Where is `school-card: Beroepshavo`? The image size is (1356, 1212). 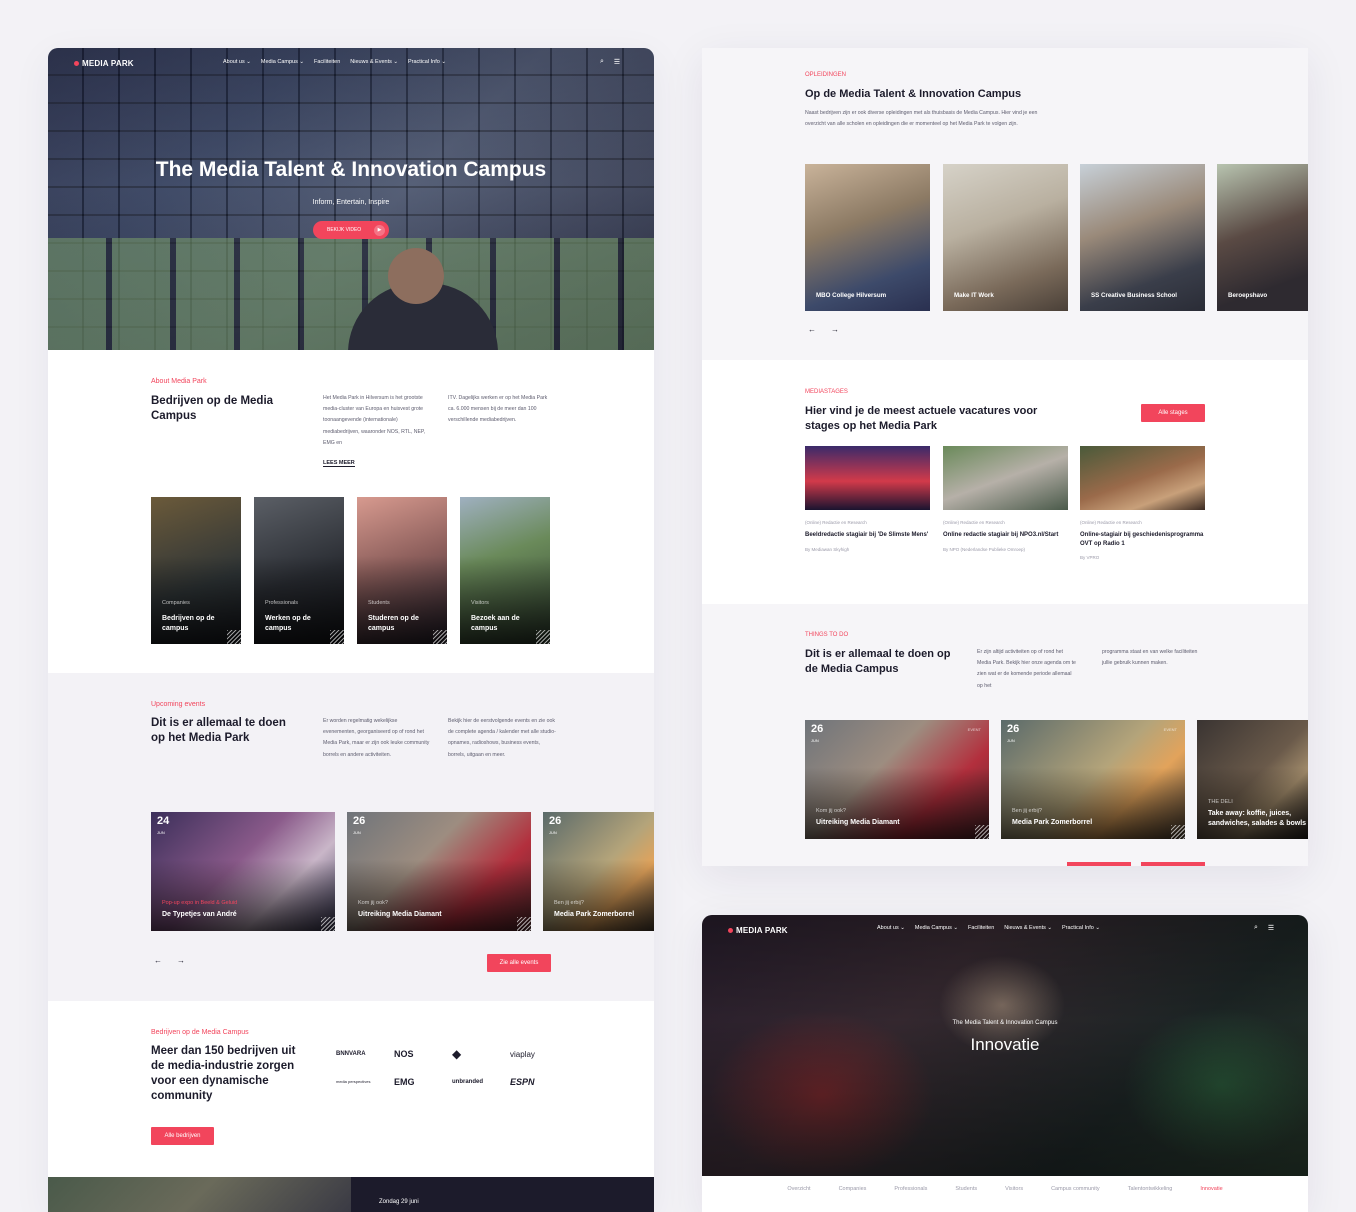 school-card: Beroepshavo is located at coordinates (1262, 237).